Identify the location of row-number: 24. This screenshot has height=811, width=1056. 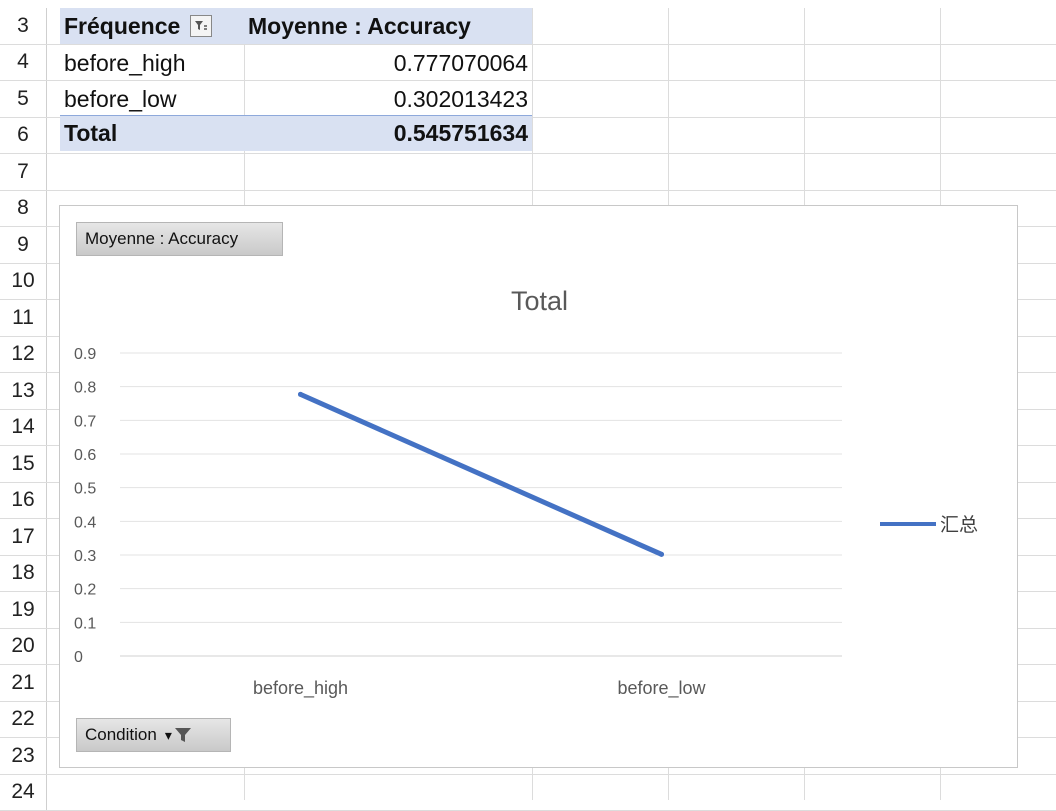
(23, 793).